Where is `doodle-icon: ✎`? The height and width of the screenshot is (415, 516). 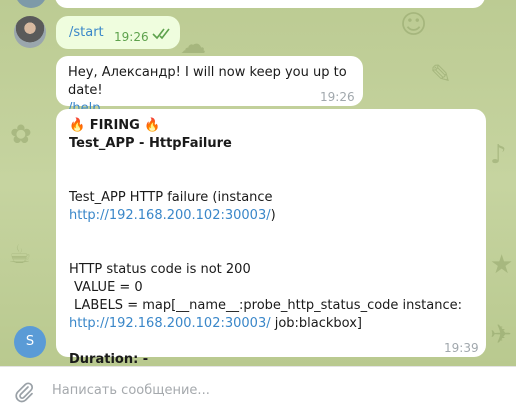
doodle-icon: ✎ is located at coordinates (441, 75).